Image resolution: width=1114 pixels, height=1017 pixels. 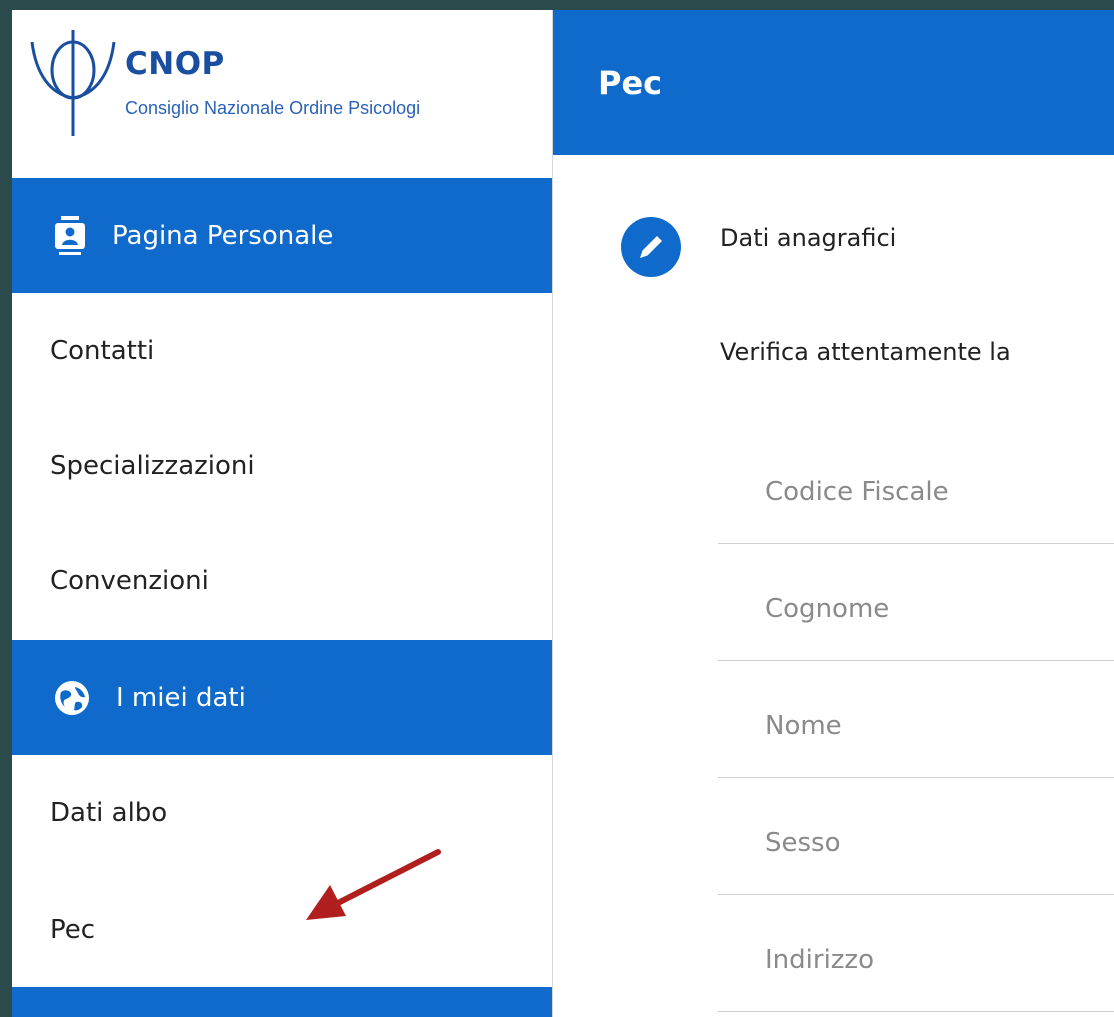 What do you see at coordinates (282, 350) in the screenshot?
I see `sidebar-item-contatti: Contatti` at bounding box center [282, 350].